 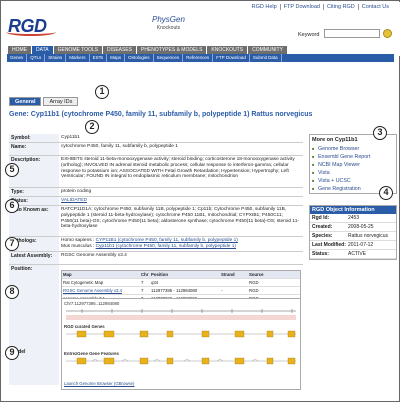 I want to click on col-source: Source, so click(x=256, y=274).